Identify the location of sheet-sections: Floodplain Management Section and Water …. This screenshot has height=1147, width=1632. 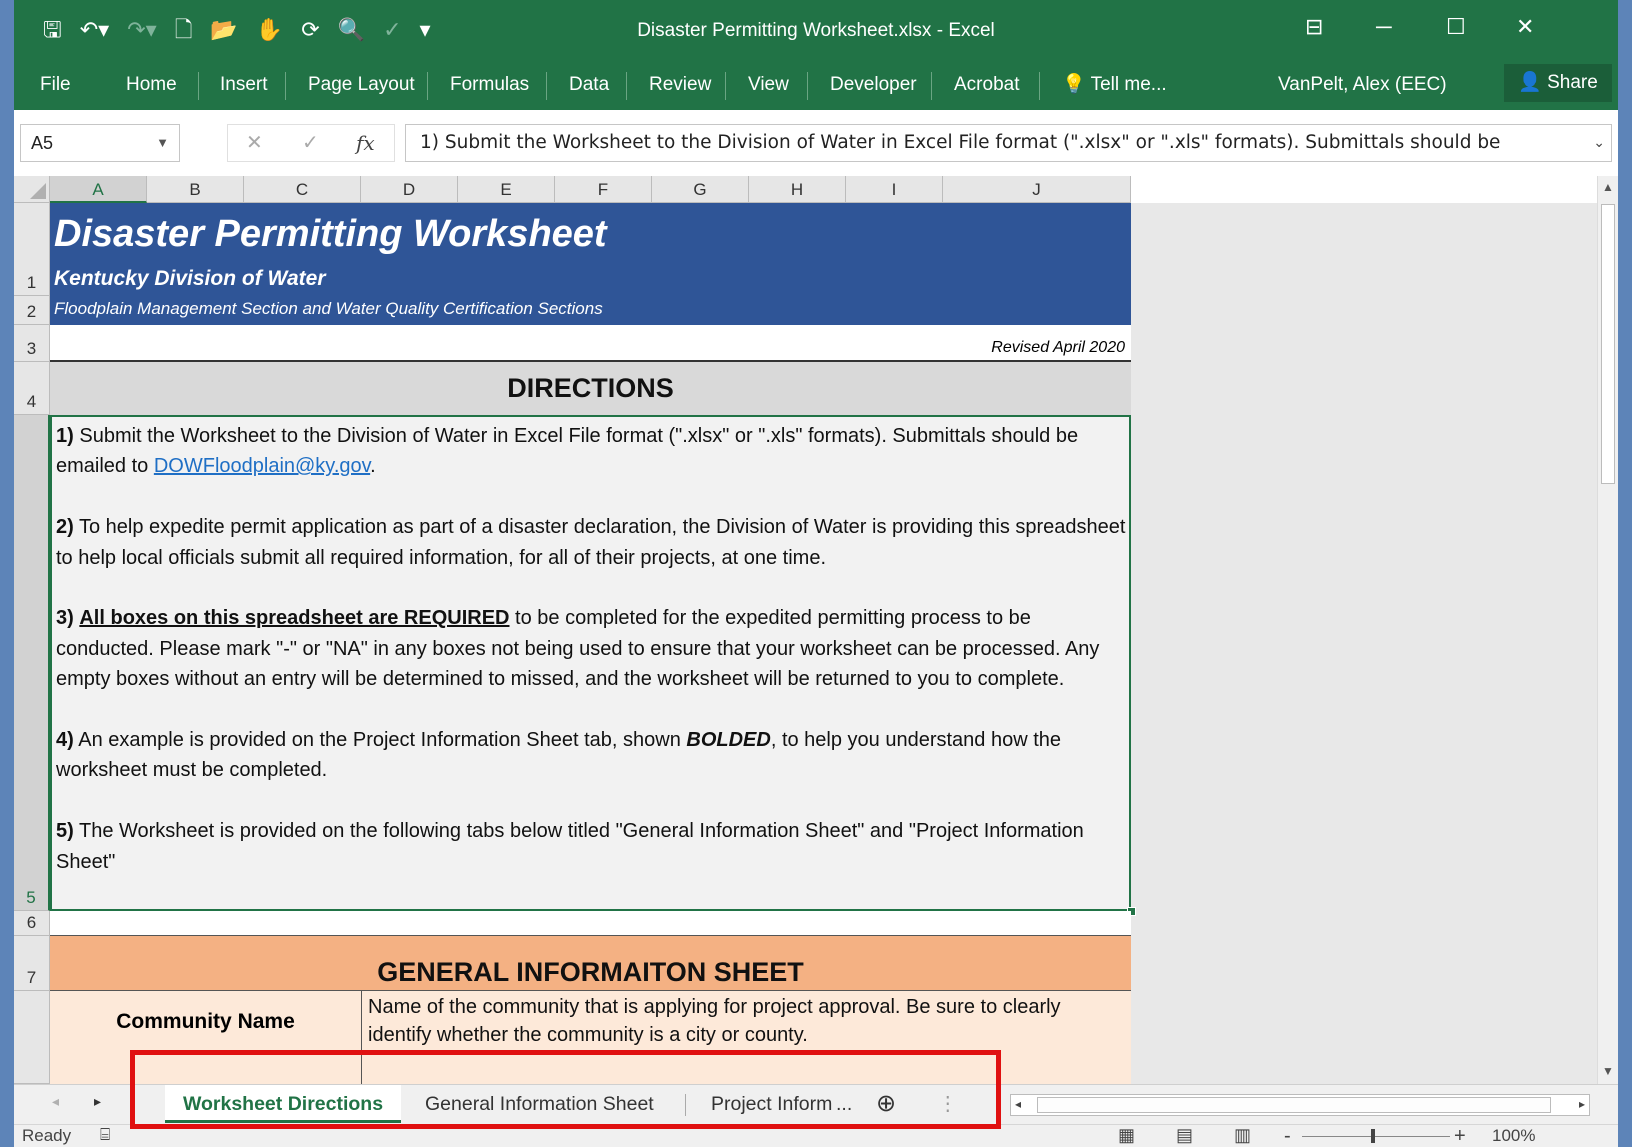
(328, 308).